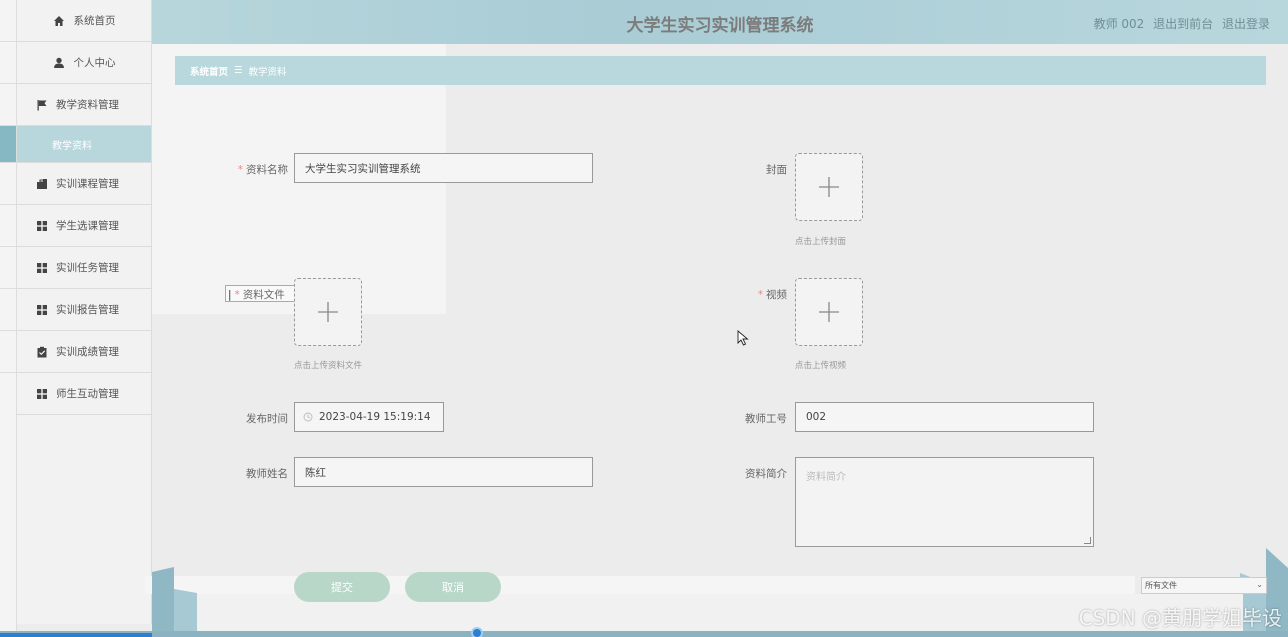 The width and height of the screenshot is (1288, 637). I want to click on decorative-shape-left, so click(174, 602).